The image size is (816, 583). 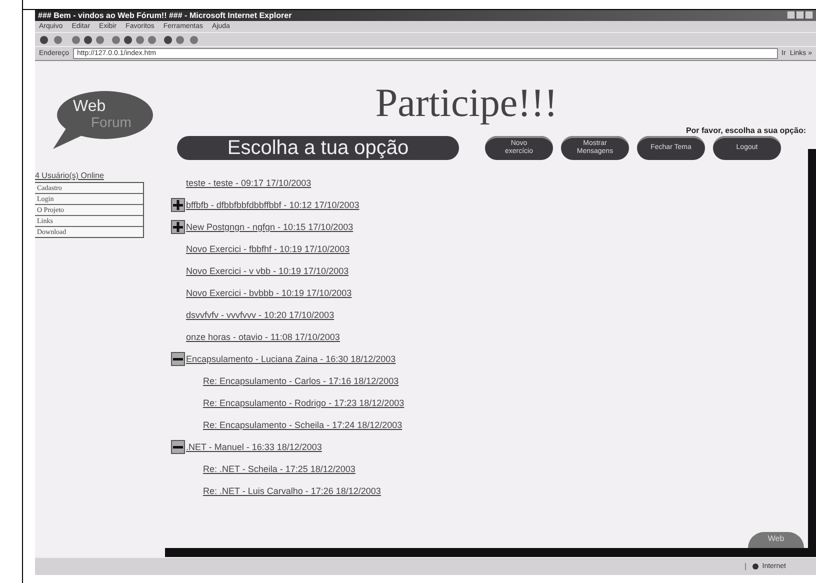 What do you see at coordinates (302, 425) in the screenshot?
I see `topic-link: Re: Encapsulamento - Scheila - 17:24 18/12/2003` at bounding box center [302, 425].